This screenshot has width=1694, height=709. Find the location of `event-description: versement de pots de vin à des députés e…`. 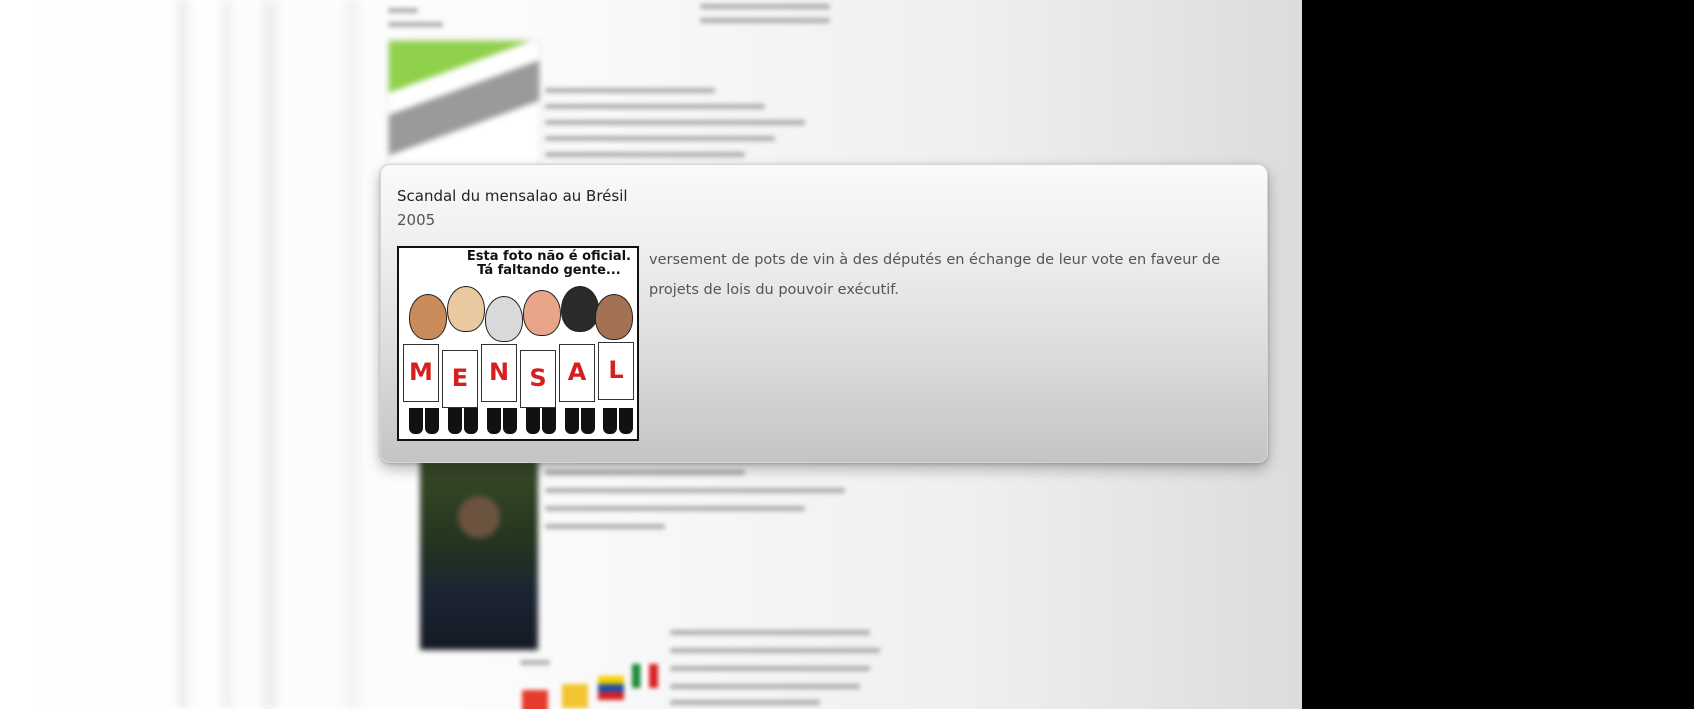

event-description: versement de pots de vin à des députés e… is located at coordinates (935, 275).